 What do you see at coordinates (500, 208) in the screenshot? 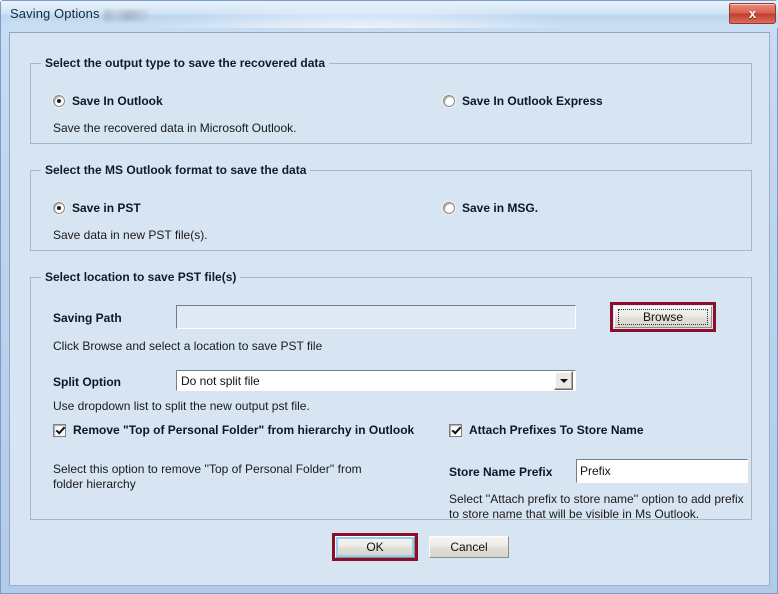
I see `radio-save-in-msg-label: Save in MSG.` at bounding box center [500, 208].